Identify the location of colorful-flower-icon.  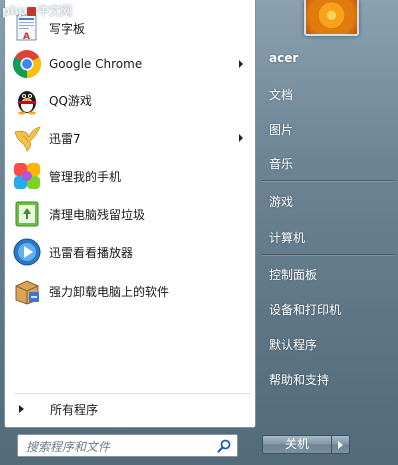
(27, 176).